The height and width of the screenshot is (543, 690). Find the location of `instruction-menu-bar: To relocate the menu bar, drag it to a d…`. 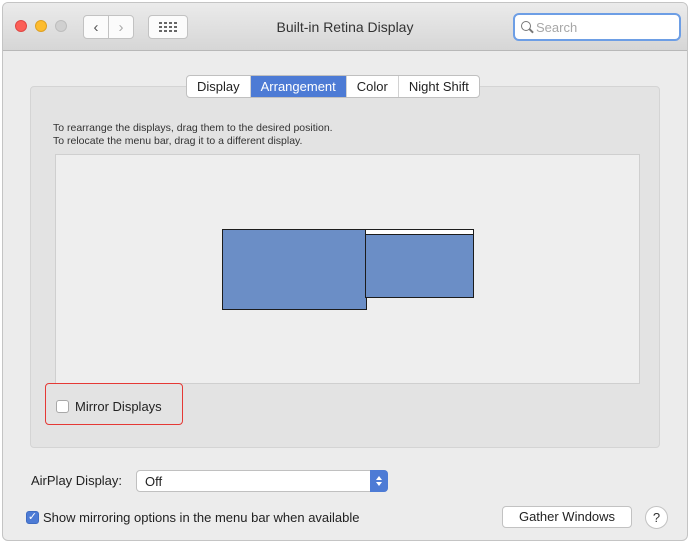

instruction-menu-bar: To relocate the menu bar, drag it to a d… is located at coordinates (178, 141).